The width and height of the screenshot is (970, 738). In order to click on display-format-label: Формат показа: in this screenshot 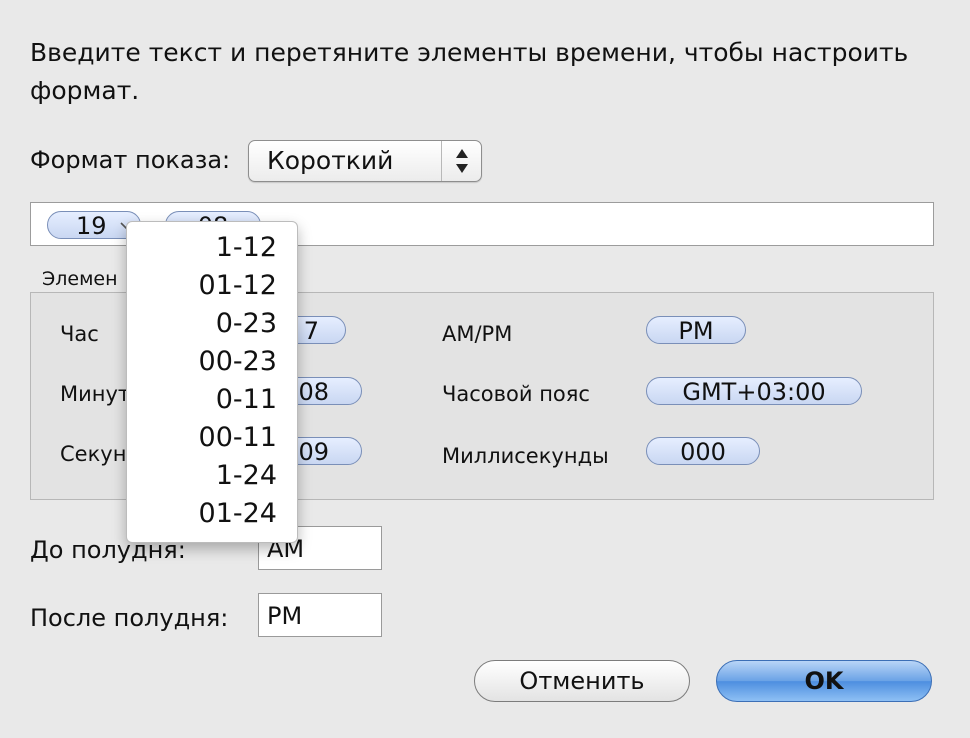, I will do `click(130, 160)`.